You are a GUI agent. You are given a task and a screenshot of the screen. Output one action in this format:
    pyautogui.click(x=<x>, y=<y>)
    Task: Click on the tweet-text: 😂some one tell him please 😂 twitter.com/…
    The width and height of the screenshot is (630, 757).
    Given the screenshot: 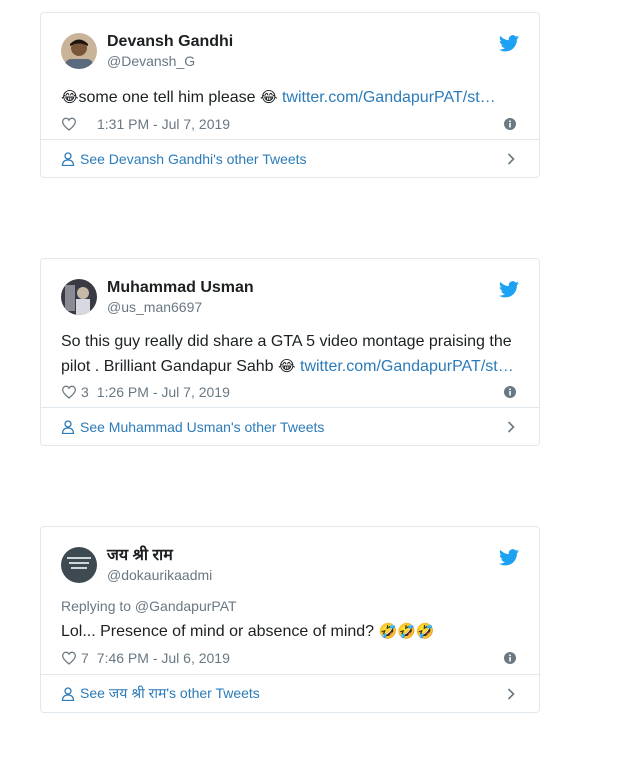 What is the action you would take?
    pyautogui.click(x=290, y=97)
    